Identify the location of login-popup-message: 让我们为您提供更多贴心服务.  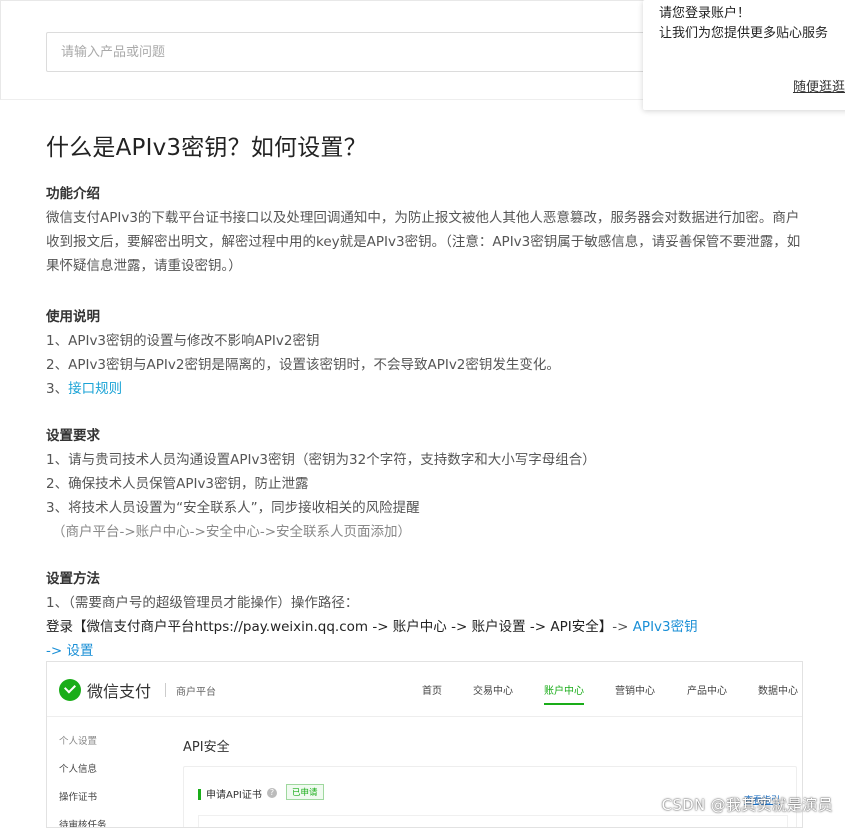
(744, 33).